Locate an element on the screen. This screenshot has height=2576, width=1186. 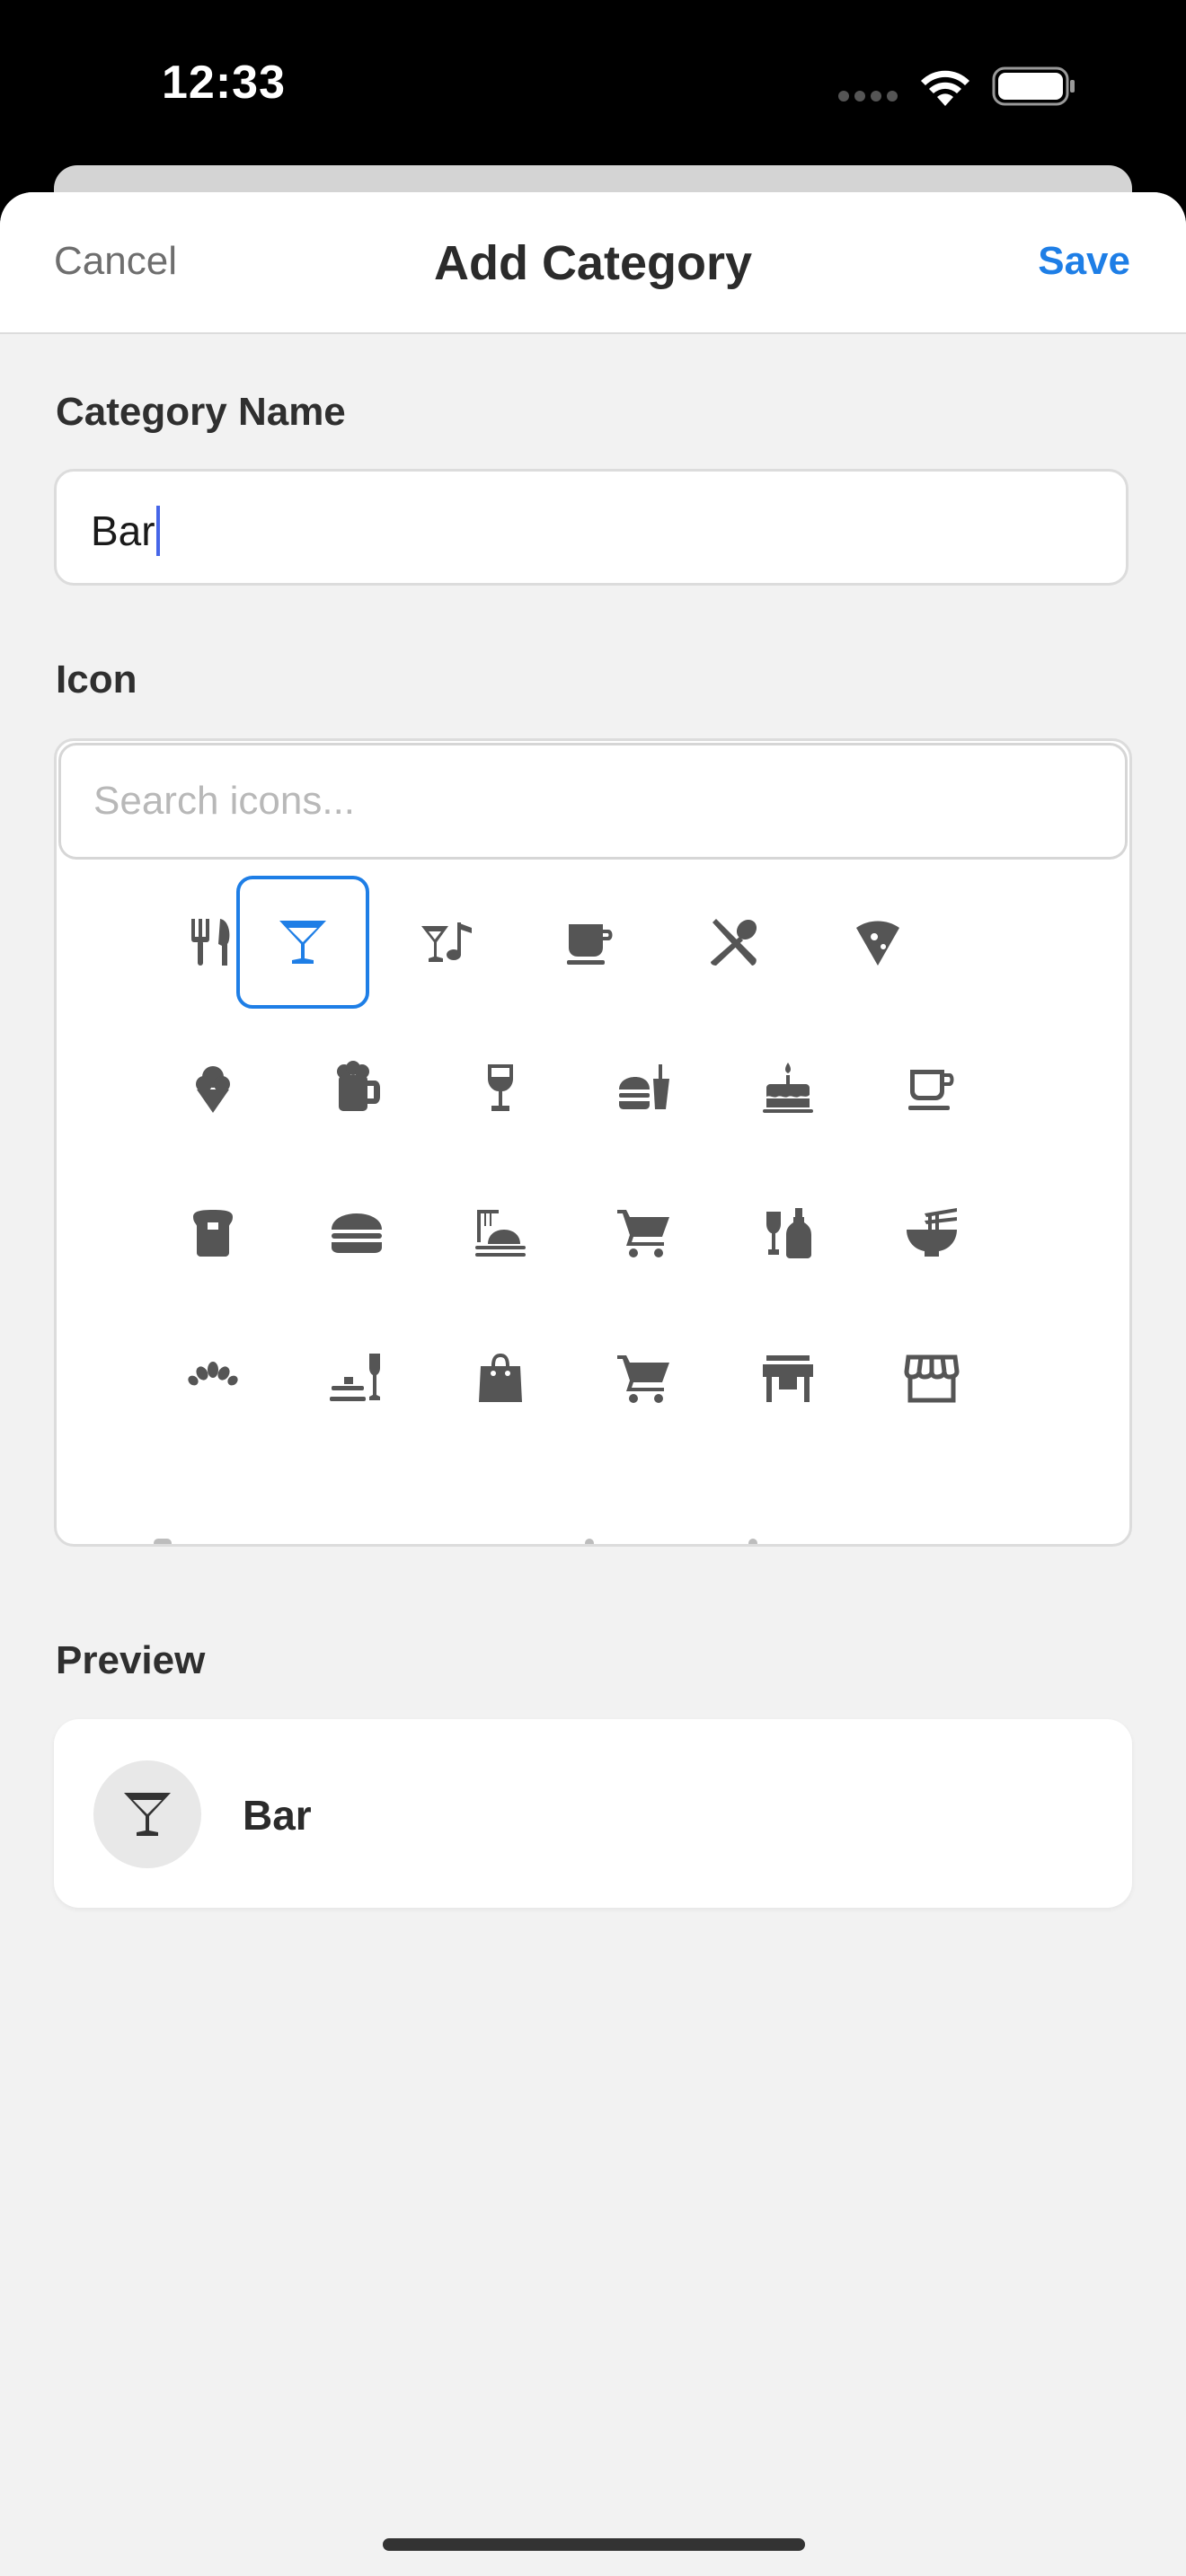
pizza-slice-icon is located at coordinates (877, 942).